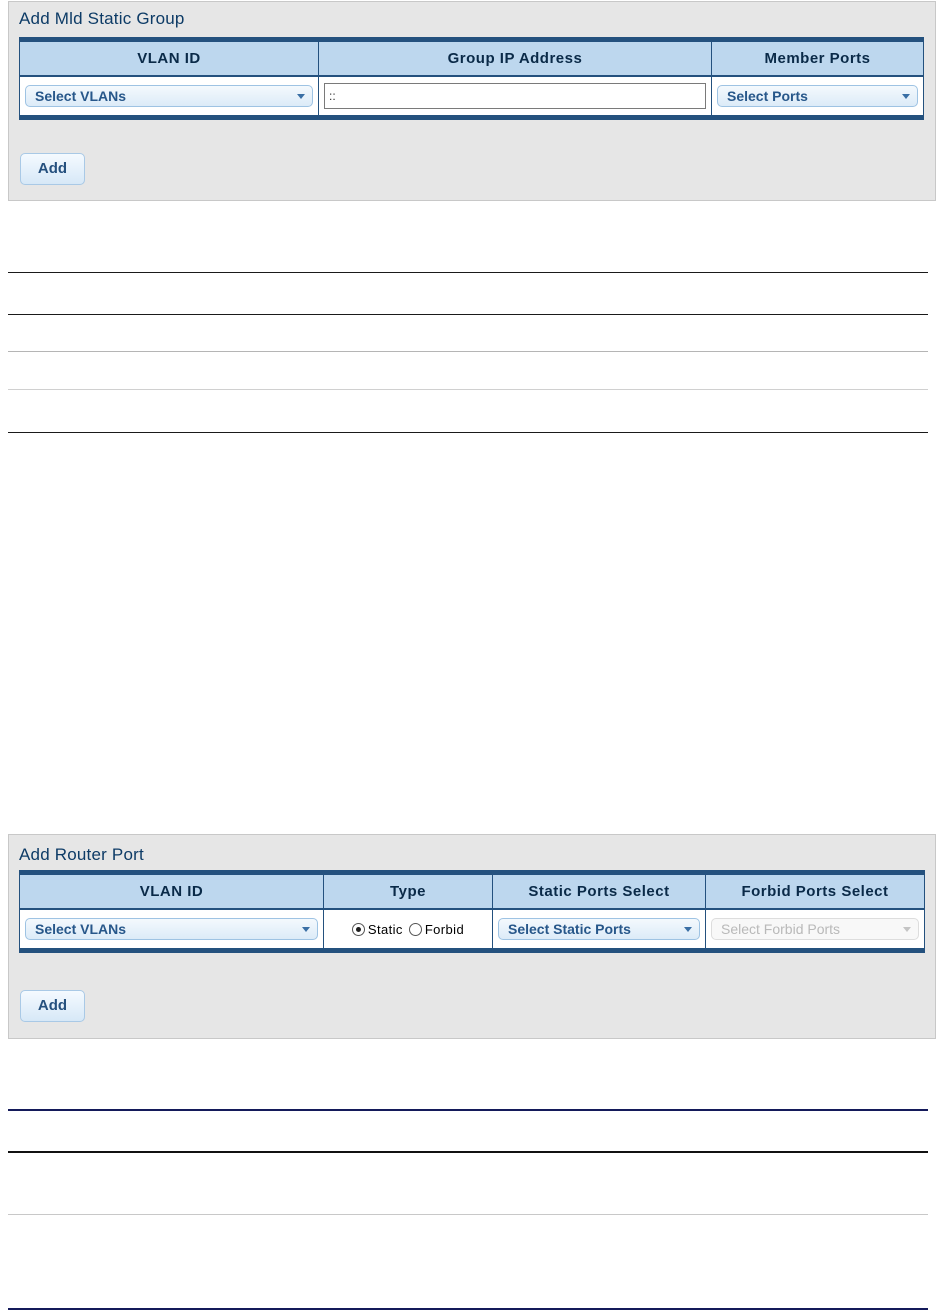 This screenshot has width=937, height=1312. I want to click on column-header-forbid-ports-select: Forbid Ports Select, so click(815, 890).